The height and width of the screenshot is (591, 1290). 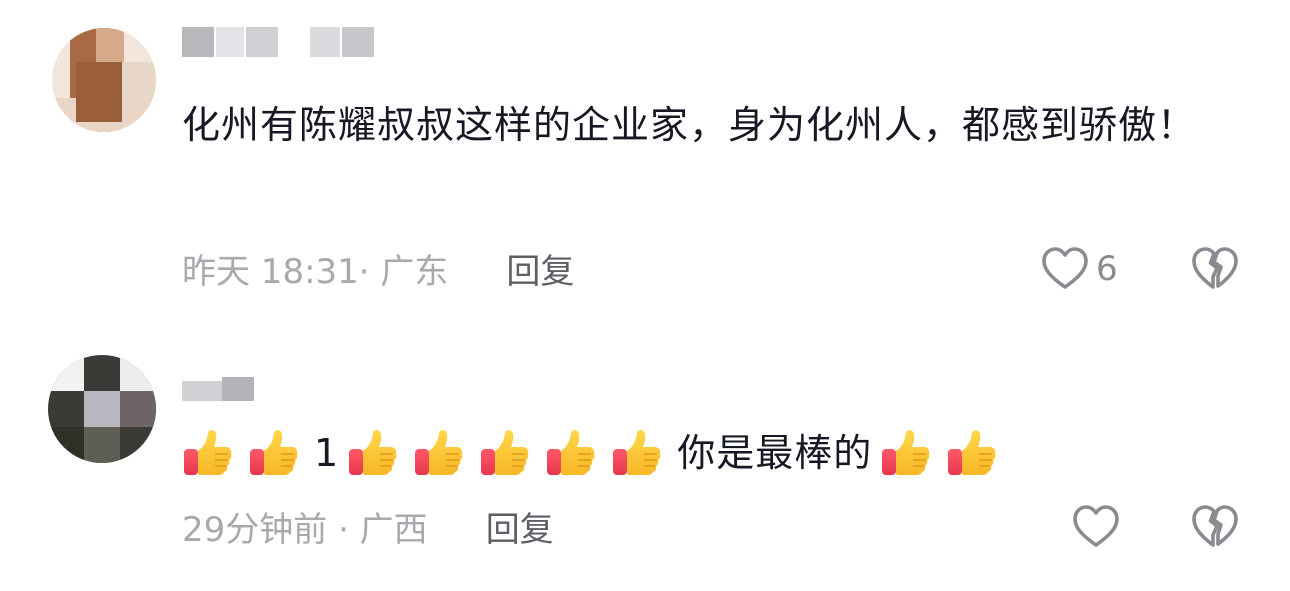 I want to click on like-button, so click(x=1099, y=527).